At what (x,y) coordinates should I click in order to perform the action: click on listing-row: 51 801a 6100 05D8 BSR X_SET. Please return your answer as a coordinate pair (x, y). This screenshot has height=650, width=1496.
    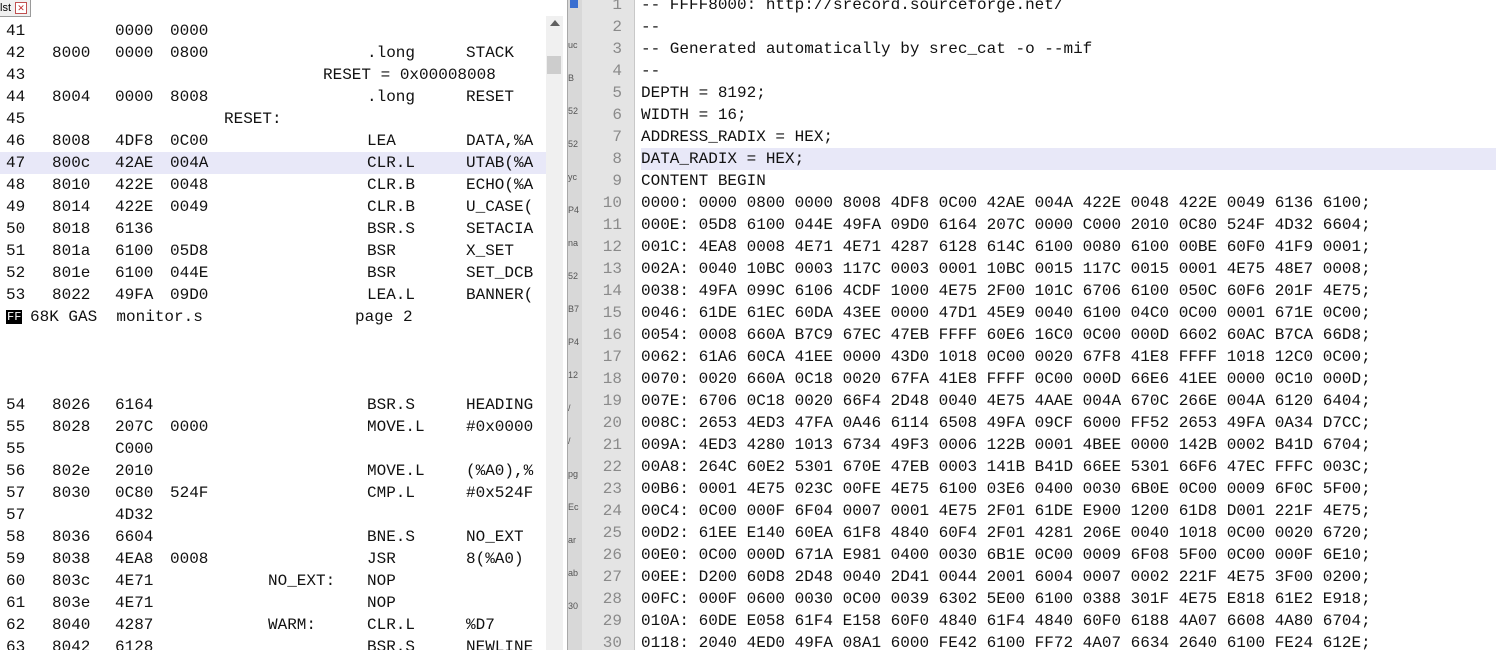
    Looking at the image, I should click on (273, 251).